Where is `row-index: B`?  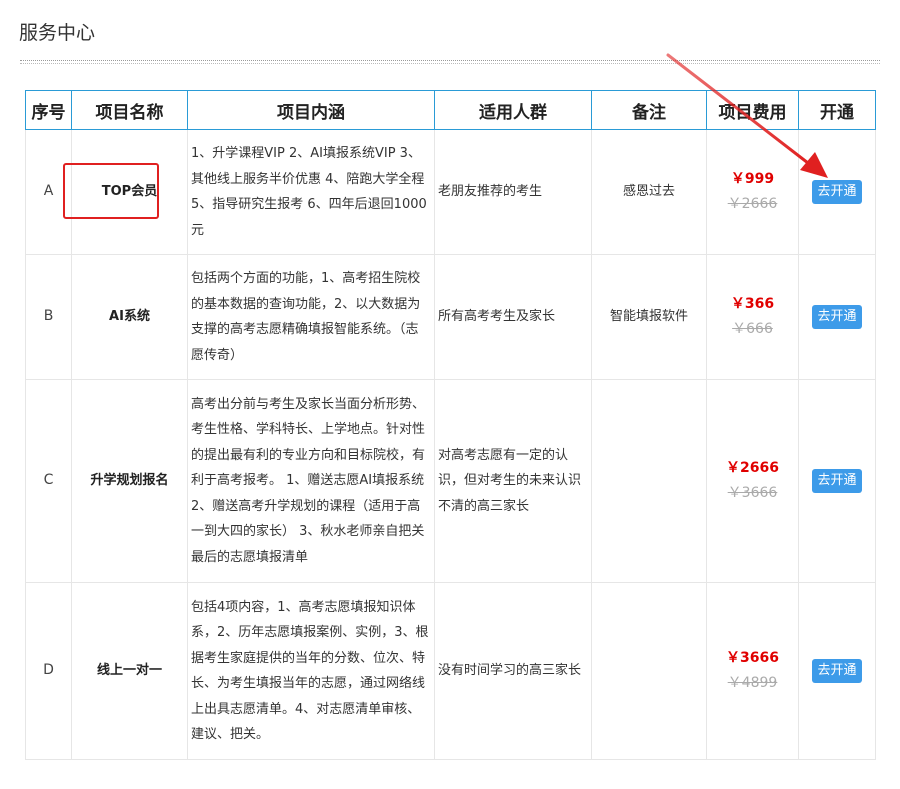
row-index: B is located at coordinates (48, 317).